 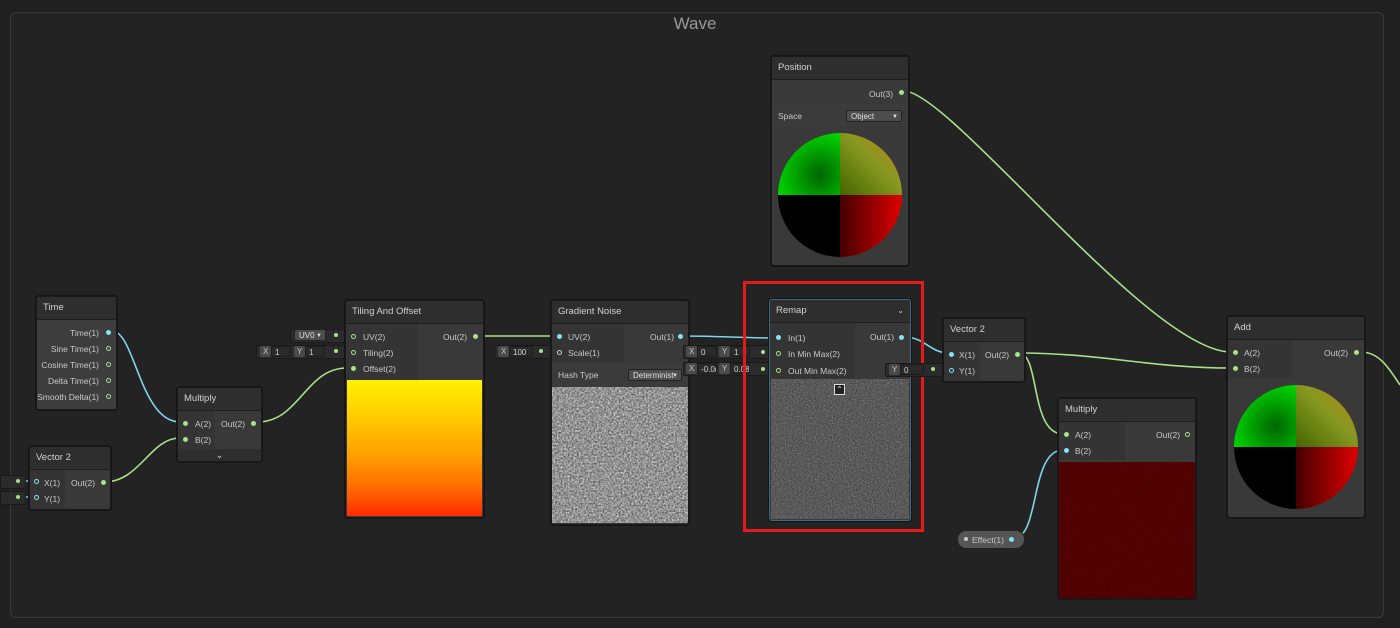 I want to click on node-title: Position, so click(x=840, y=68).